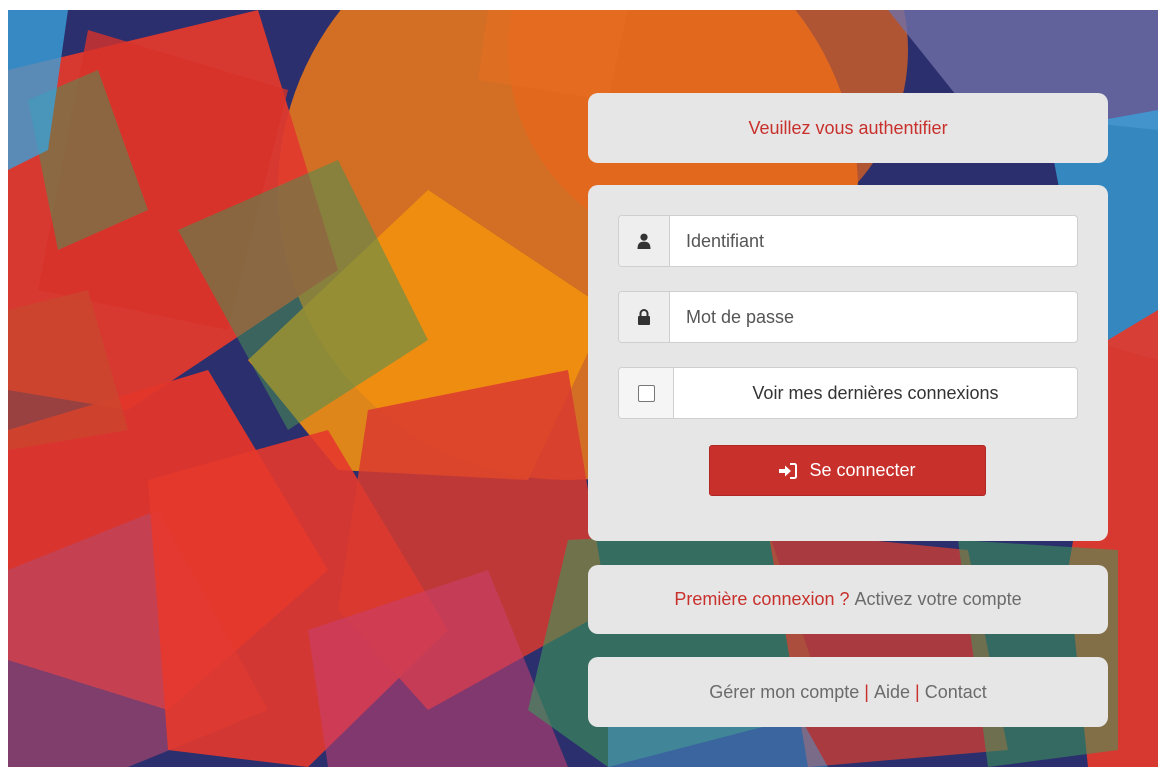 This screenshot has width=1158, height=767. I want to click on header-panel: Veuillez vous authentifier, so click(848, 128).